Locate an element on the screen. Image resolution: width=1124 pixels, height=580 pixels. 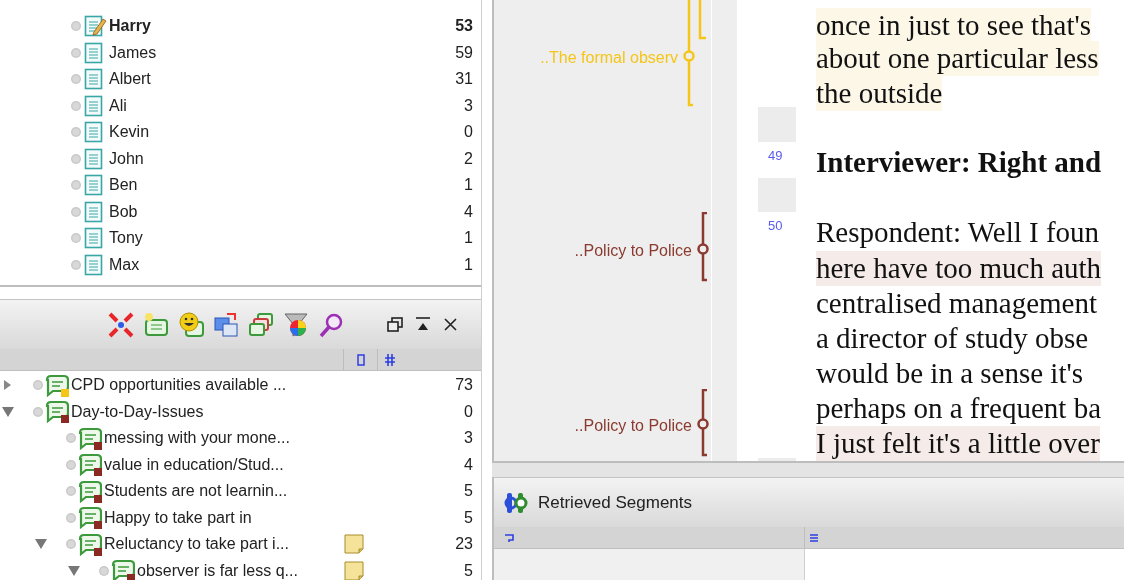
code-bracket is located at coordinates (703, 20).